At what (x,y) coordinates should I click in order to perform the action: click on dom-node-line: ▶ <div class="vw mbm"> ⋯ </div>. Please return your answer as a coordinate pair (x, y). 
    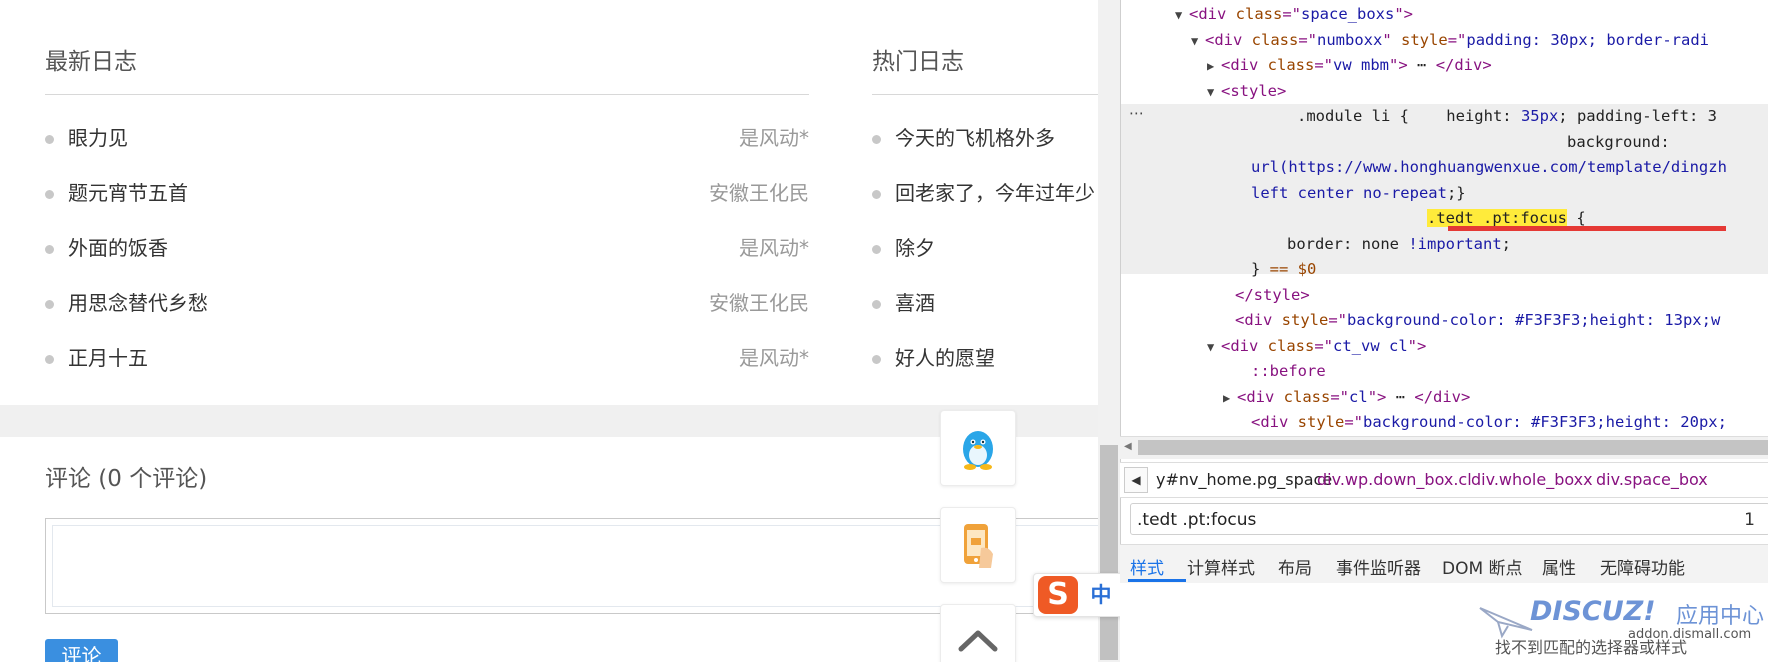
    Looking at the image, I should click on (1349, 65).